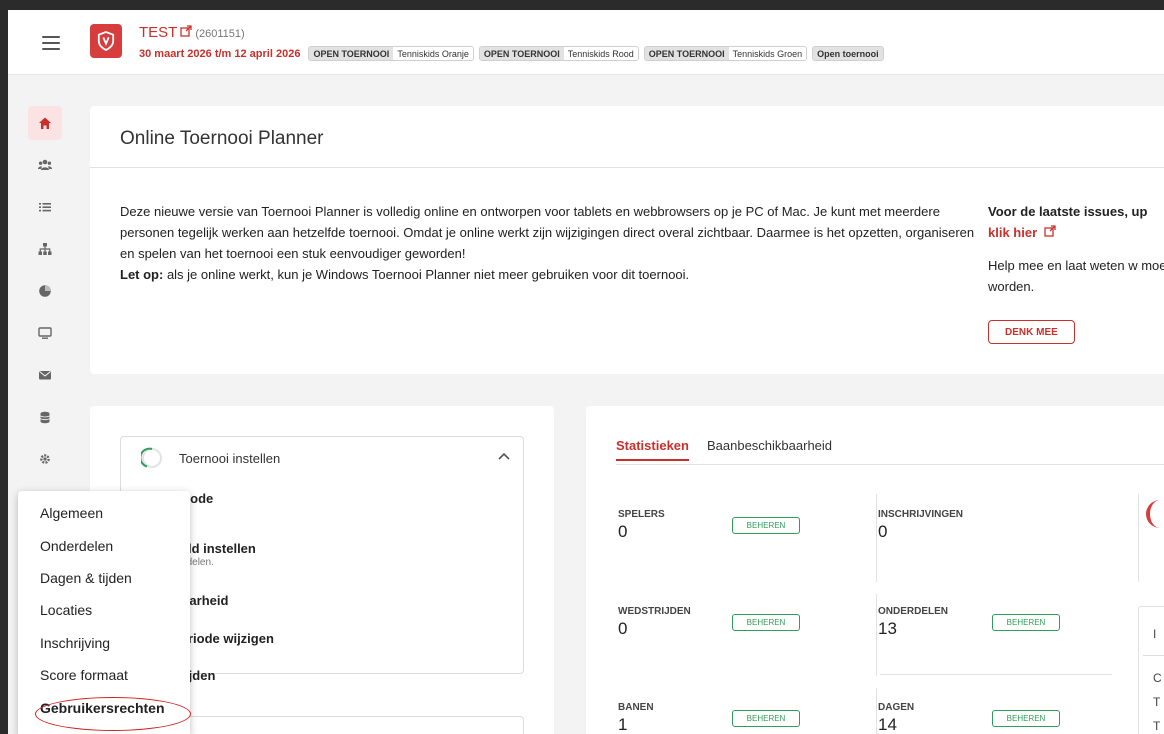  Describe the element at coordinates (222, 138) in the screenshot. I see `page-title: Online Toernooi Planner` at that location.